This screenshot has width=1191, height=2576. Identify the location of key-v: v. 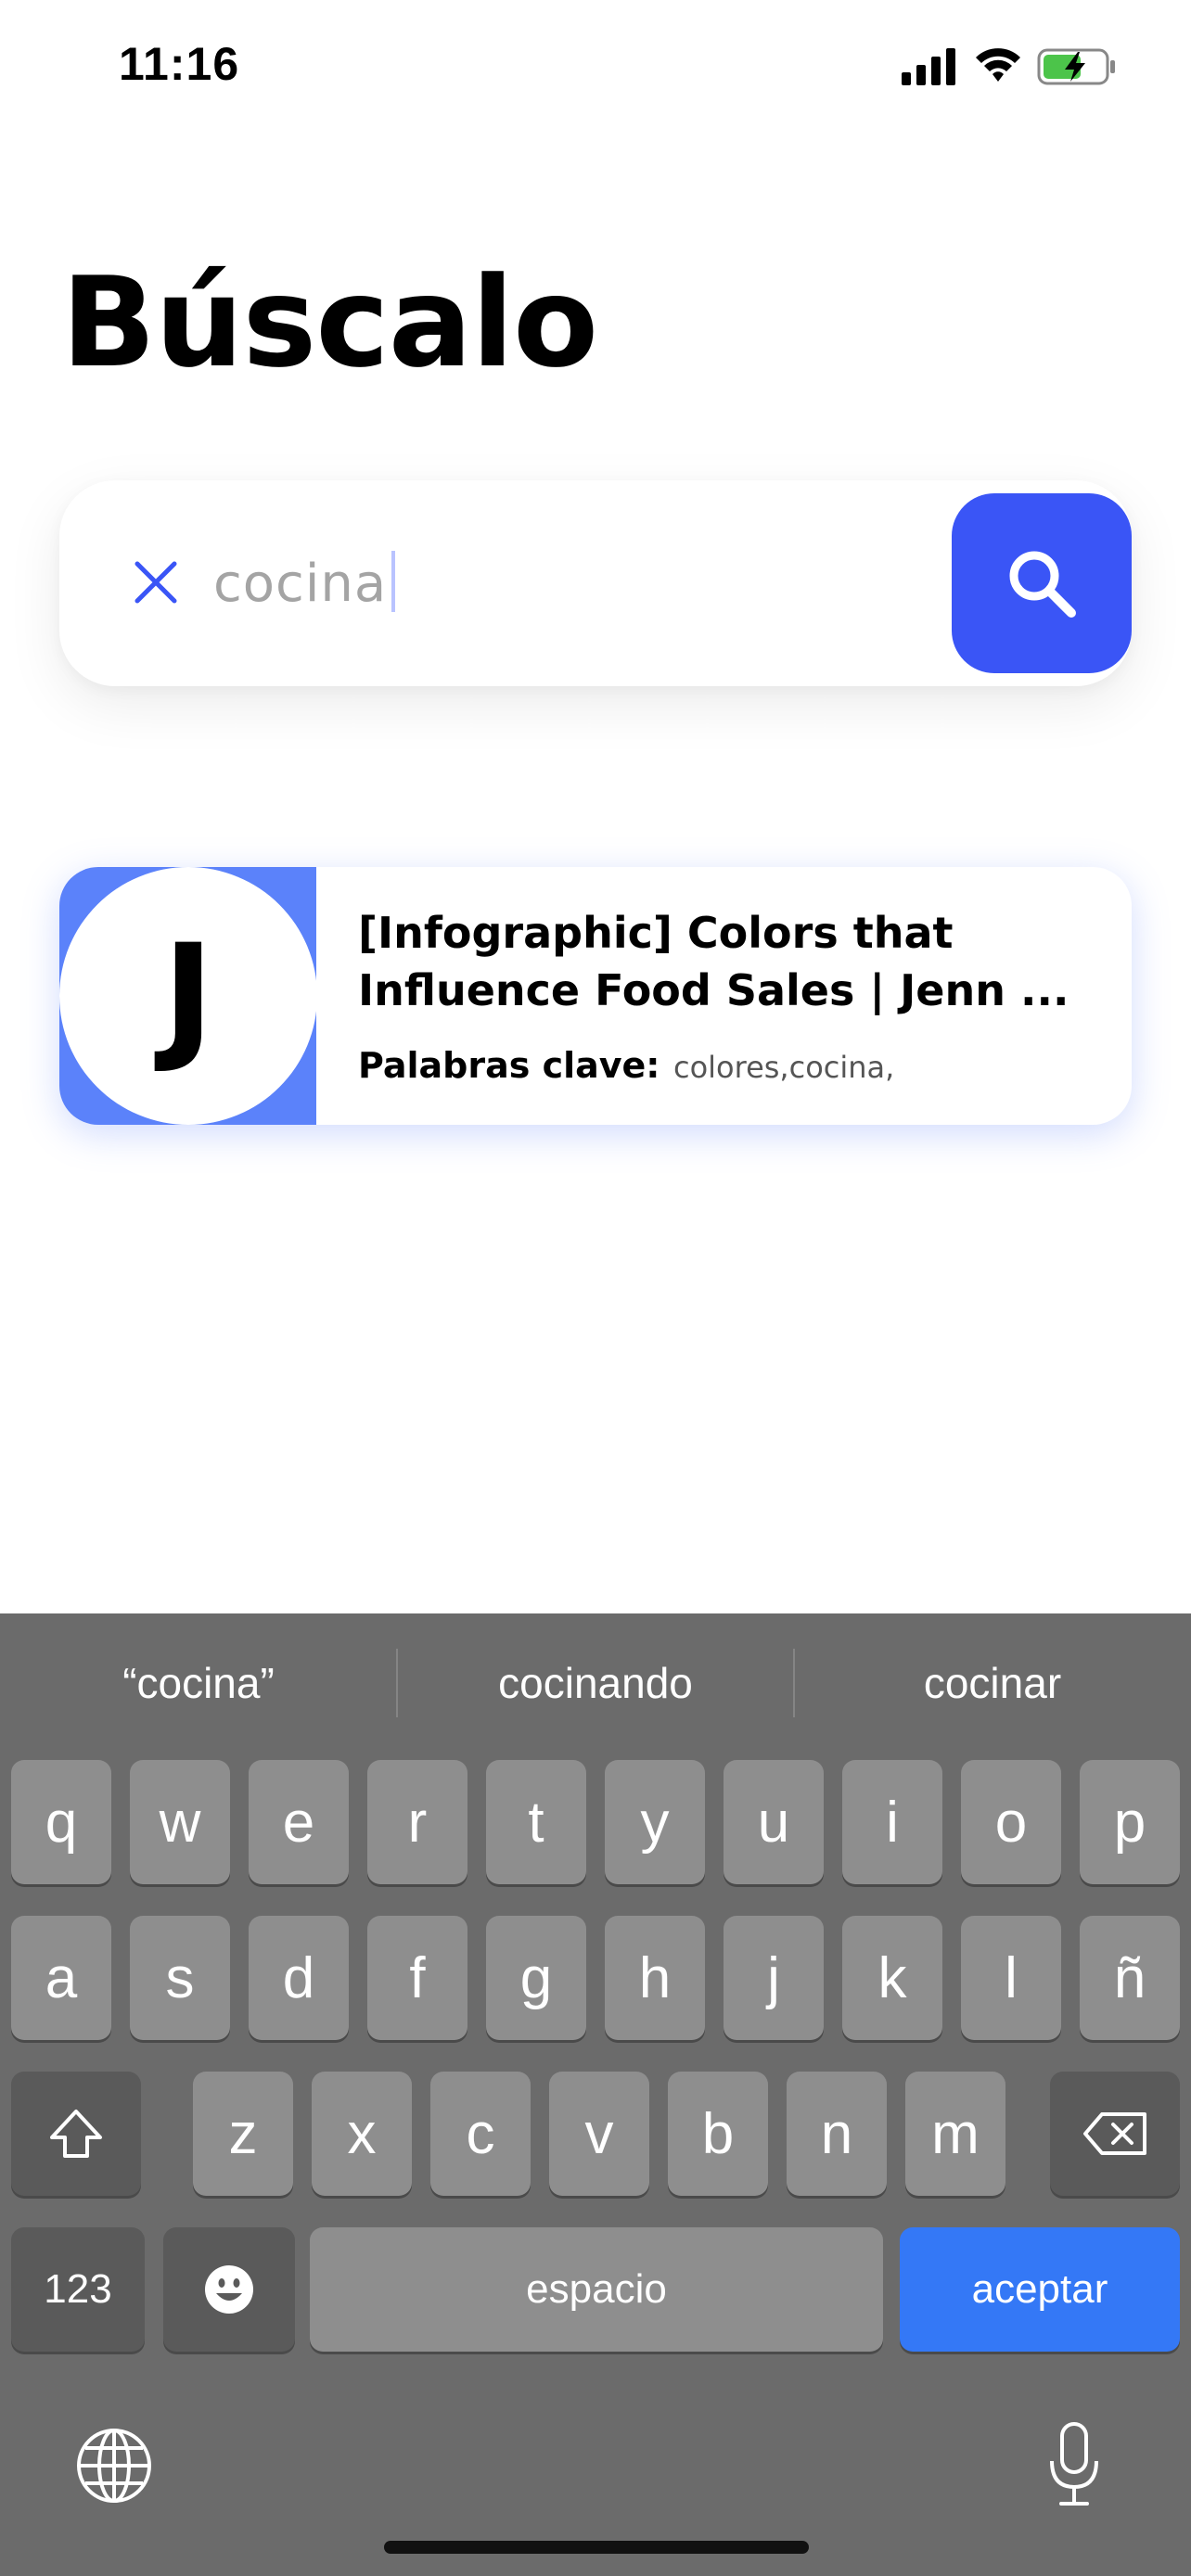
(599, 2134).